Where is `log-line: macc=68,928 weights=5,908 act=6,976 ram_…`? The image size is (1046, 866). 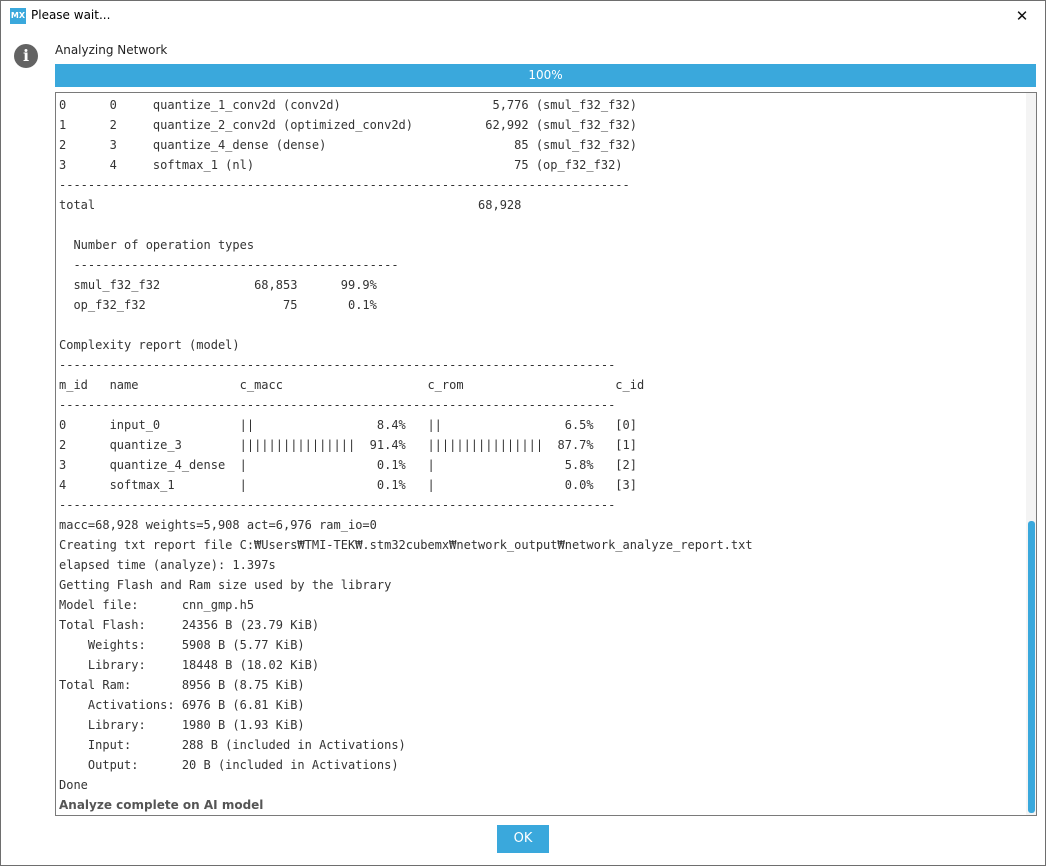 log-line: macc=68,928 weights=5,908 act=6,976 ram_… is located at coordinates (218, 525).